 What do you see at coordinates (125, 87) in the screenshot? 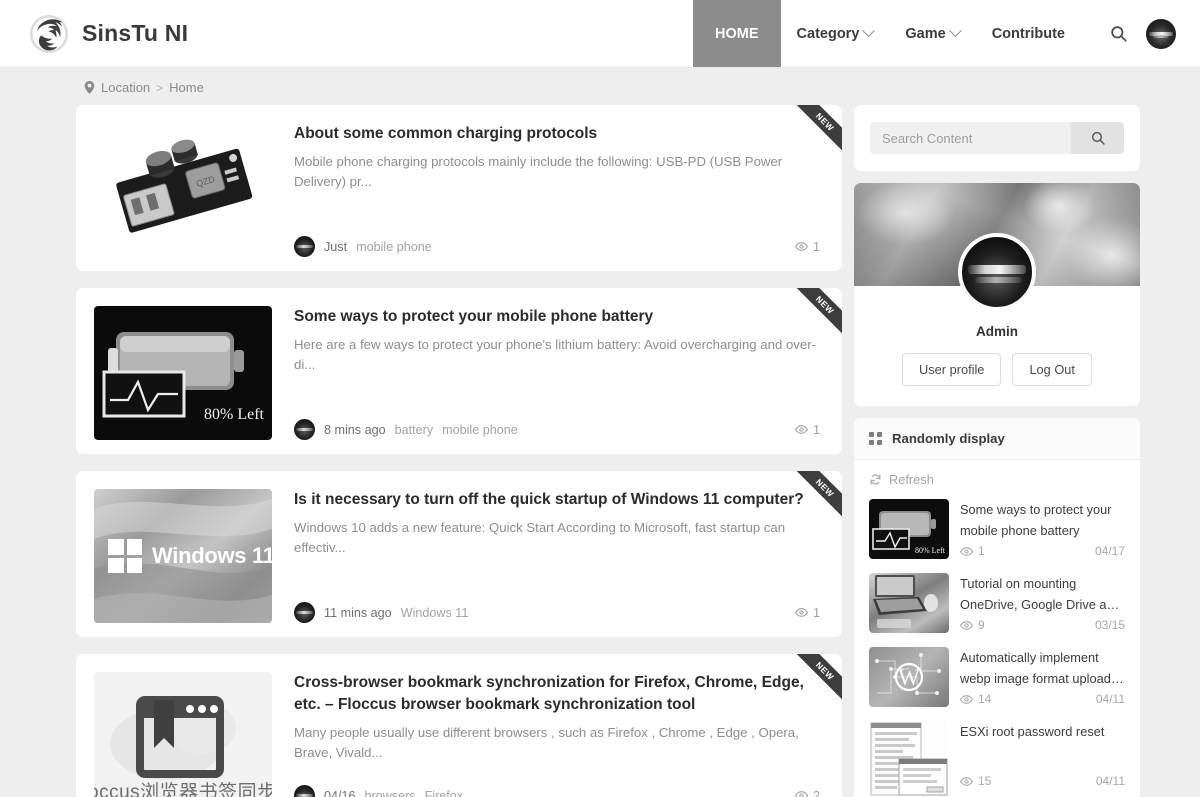
I see `breadcrumb-location-label: Location` at bounding box center [125, 87].